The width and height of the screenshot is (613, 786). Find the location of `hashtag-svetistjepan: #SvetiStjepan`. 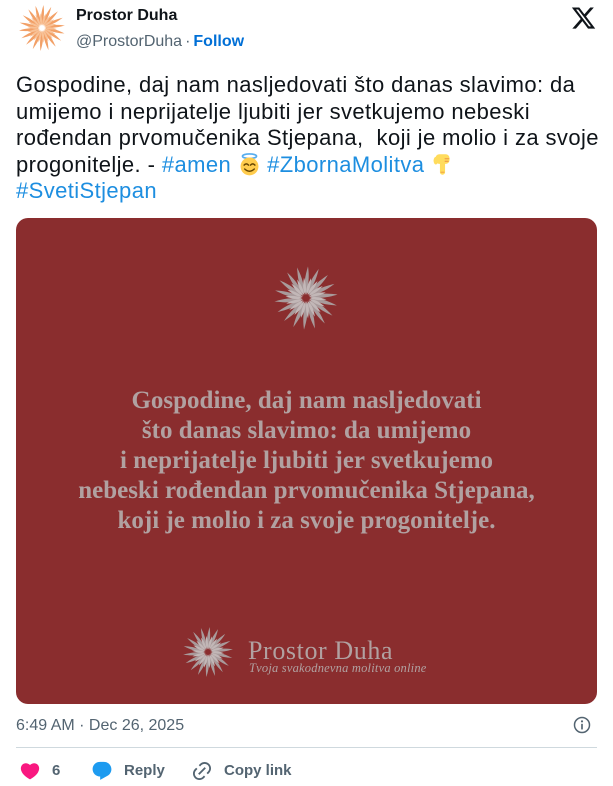

hashtag-svetistjepan: #SvetiStjepan is located at coordinates (86, 190).